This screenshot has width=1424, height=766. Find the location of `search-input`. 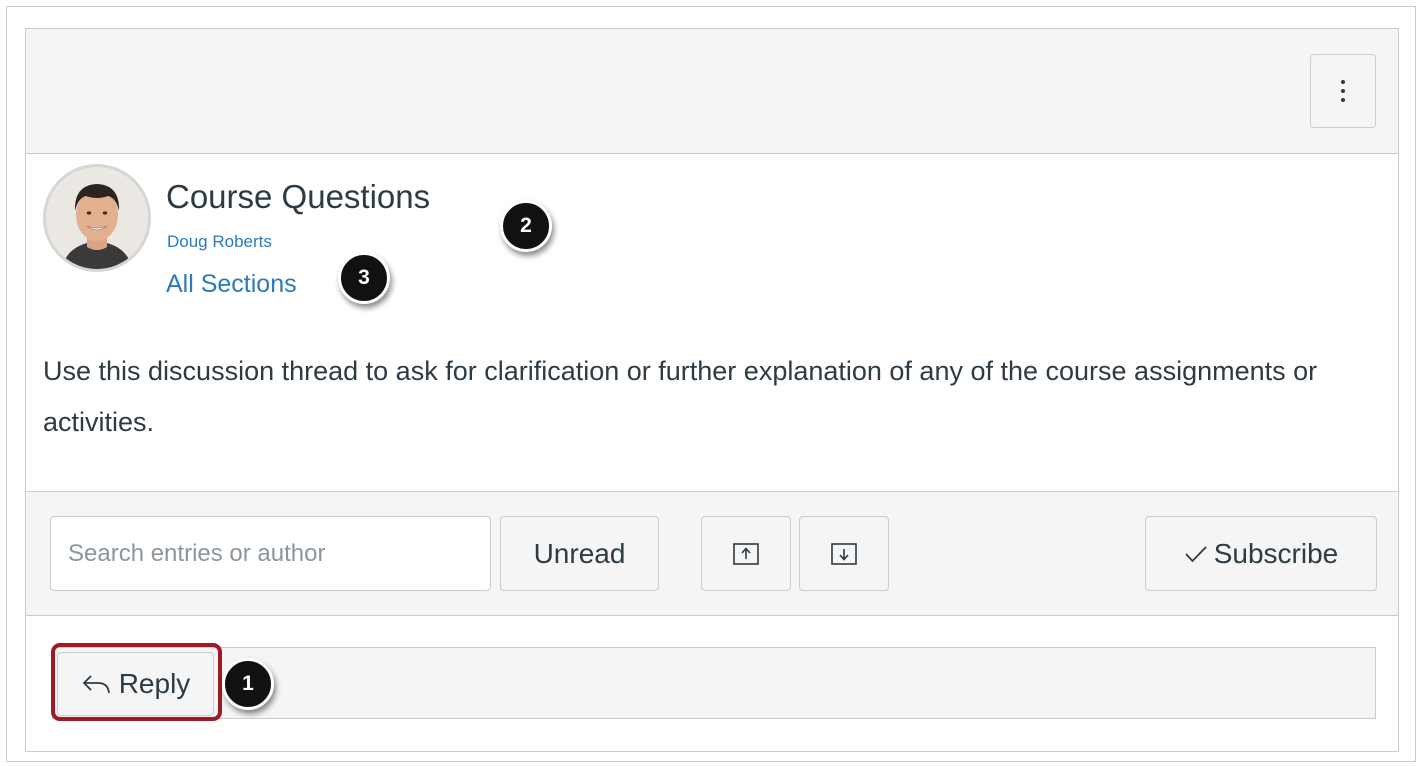

search-input is located at coordinates (270, 553).